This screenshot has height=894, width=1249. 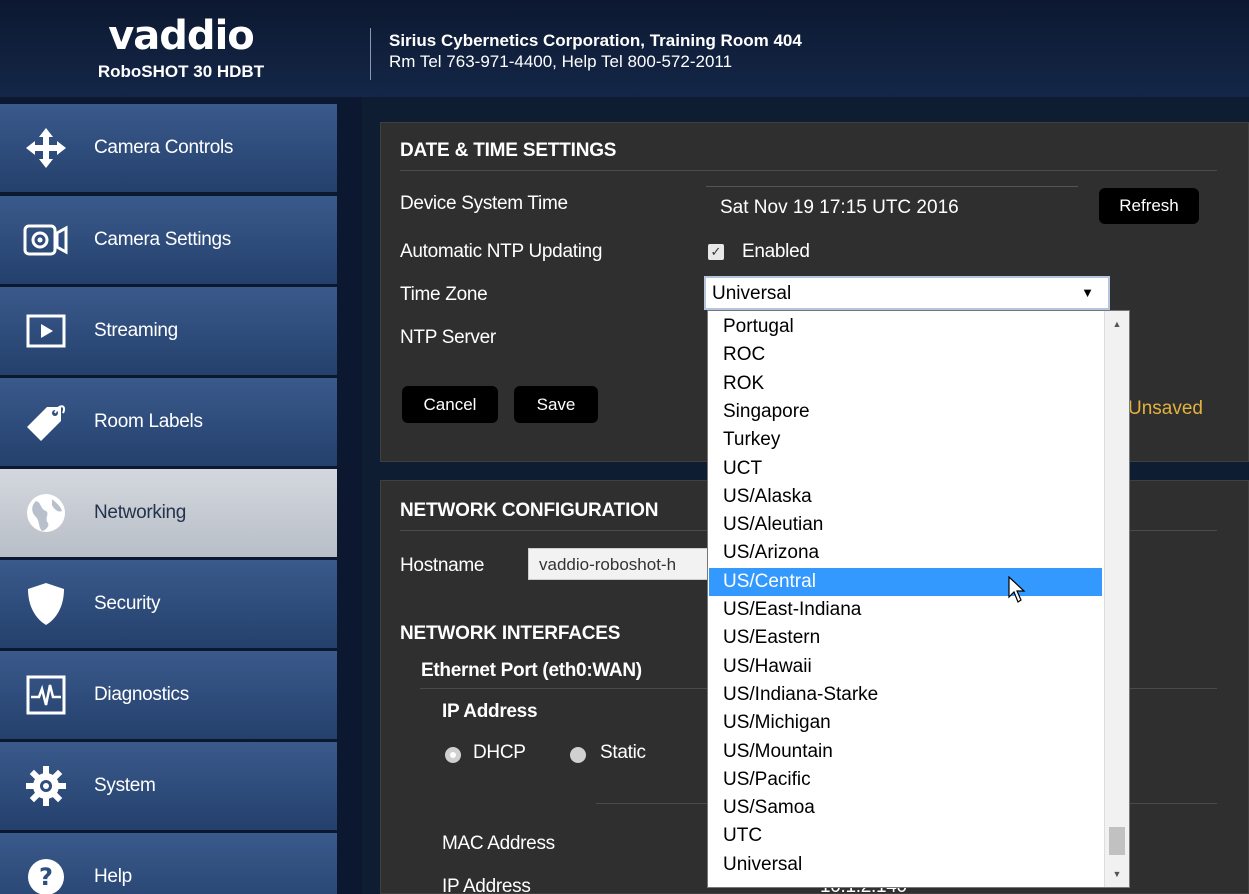 What do you see at coordinates (46, 331) in the screenshot?
I see `play-icon` at bounding box center [46, 331].